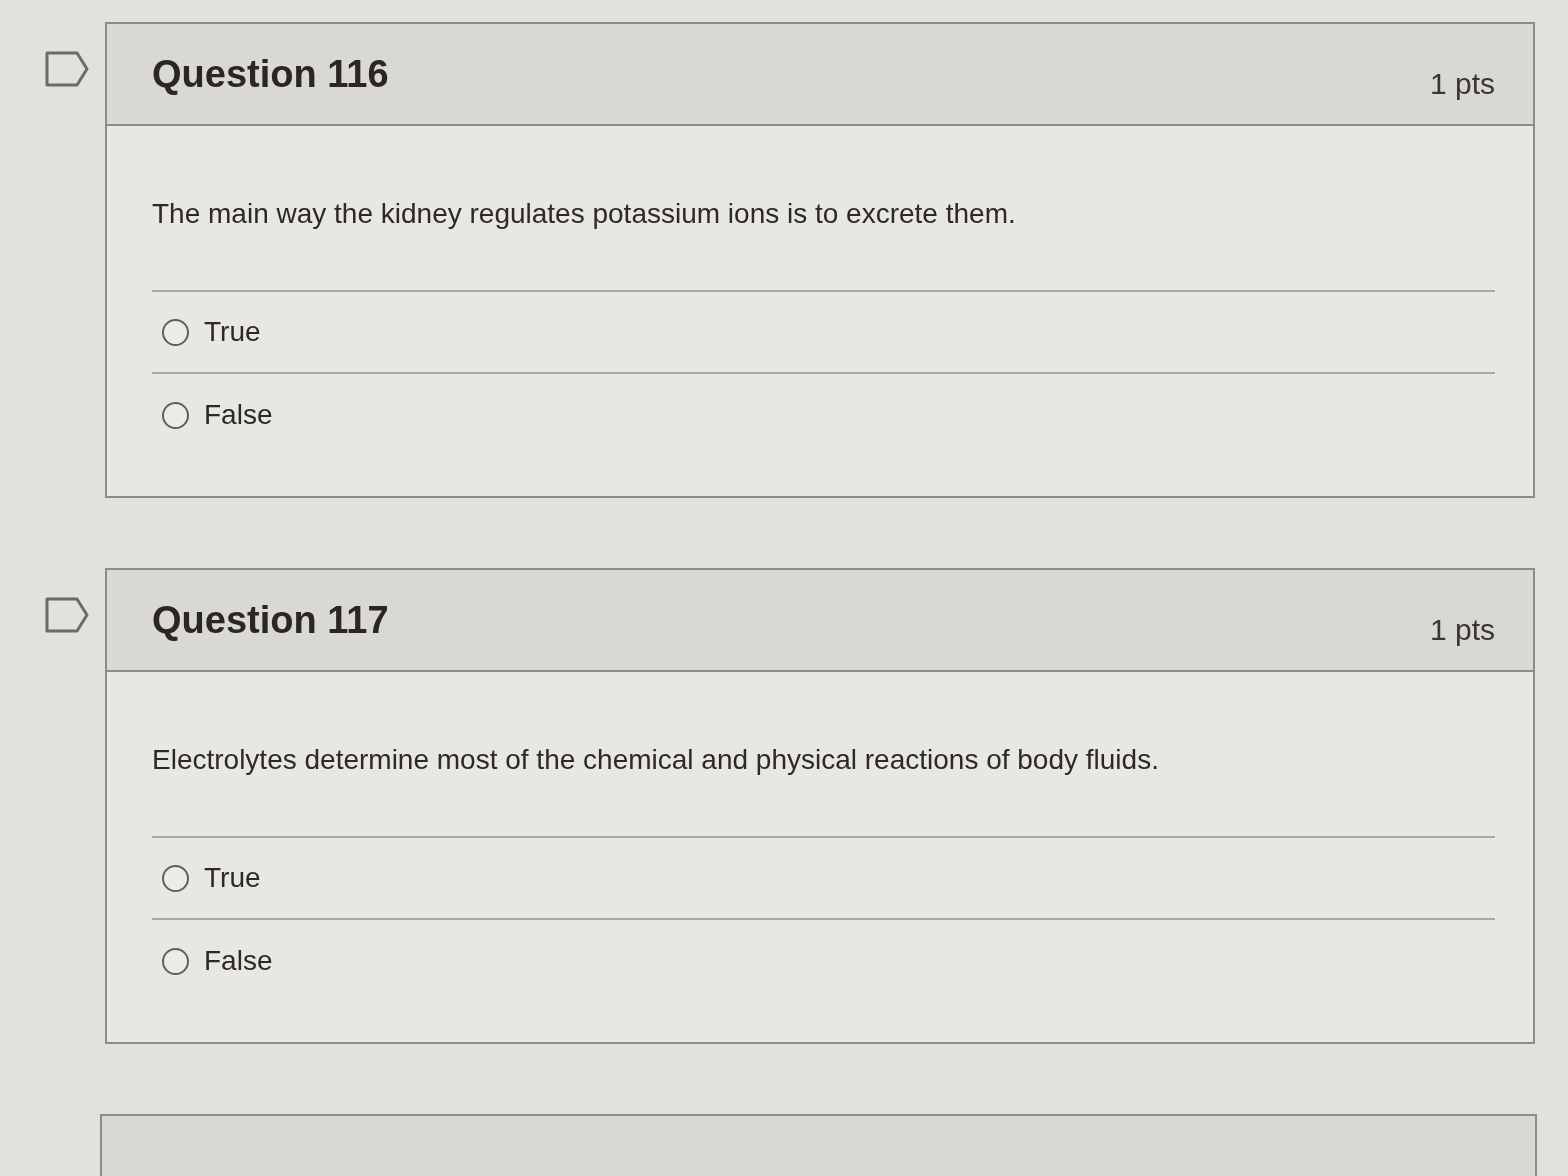 The height and width of the screenshot is (1176, 1568). I want to click on question-text: The main way the kidney regulates potassium ions is to excrete them., so click(584, 214).